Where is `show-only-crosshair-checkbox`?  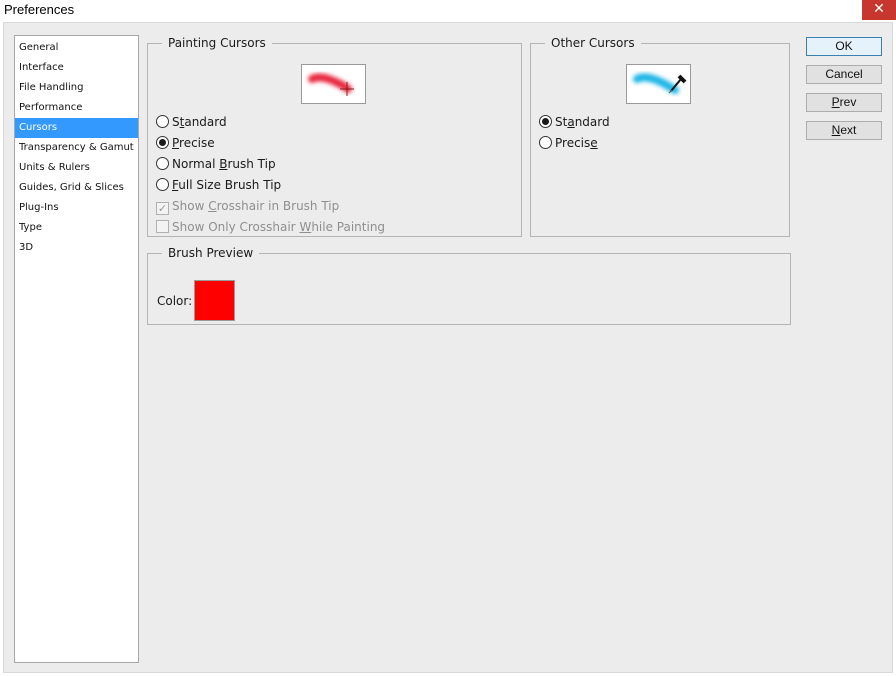 show-only-crosshair-checkbox is located at coordinates (162, 226).